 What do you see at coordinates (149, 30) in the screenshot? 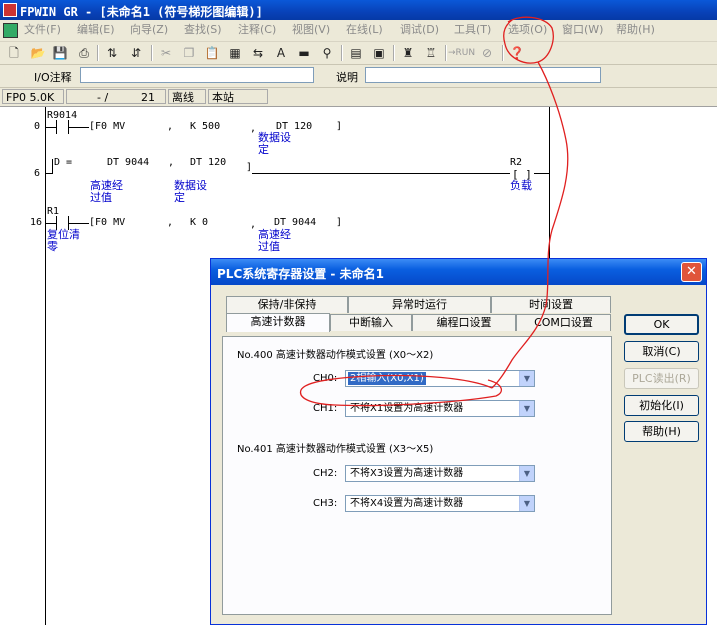
I see `menu-wizard: 向导(Z)` at bounding box center [149, 30].